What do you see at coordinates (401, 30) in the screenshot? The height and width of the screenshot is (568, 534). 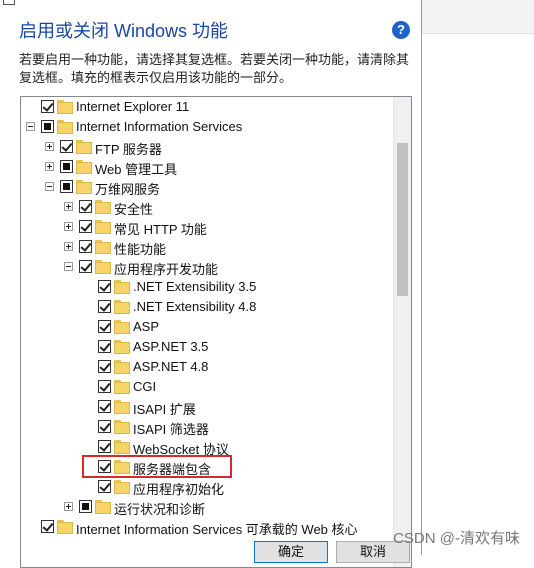 I see `help-icon: ?` at bounding box center [401, 30].